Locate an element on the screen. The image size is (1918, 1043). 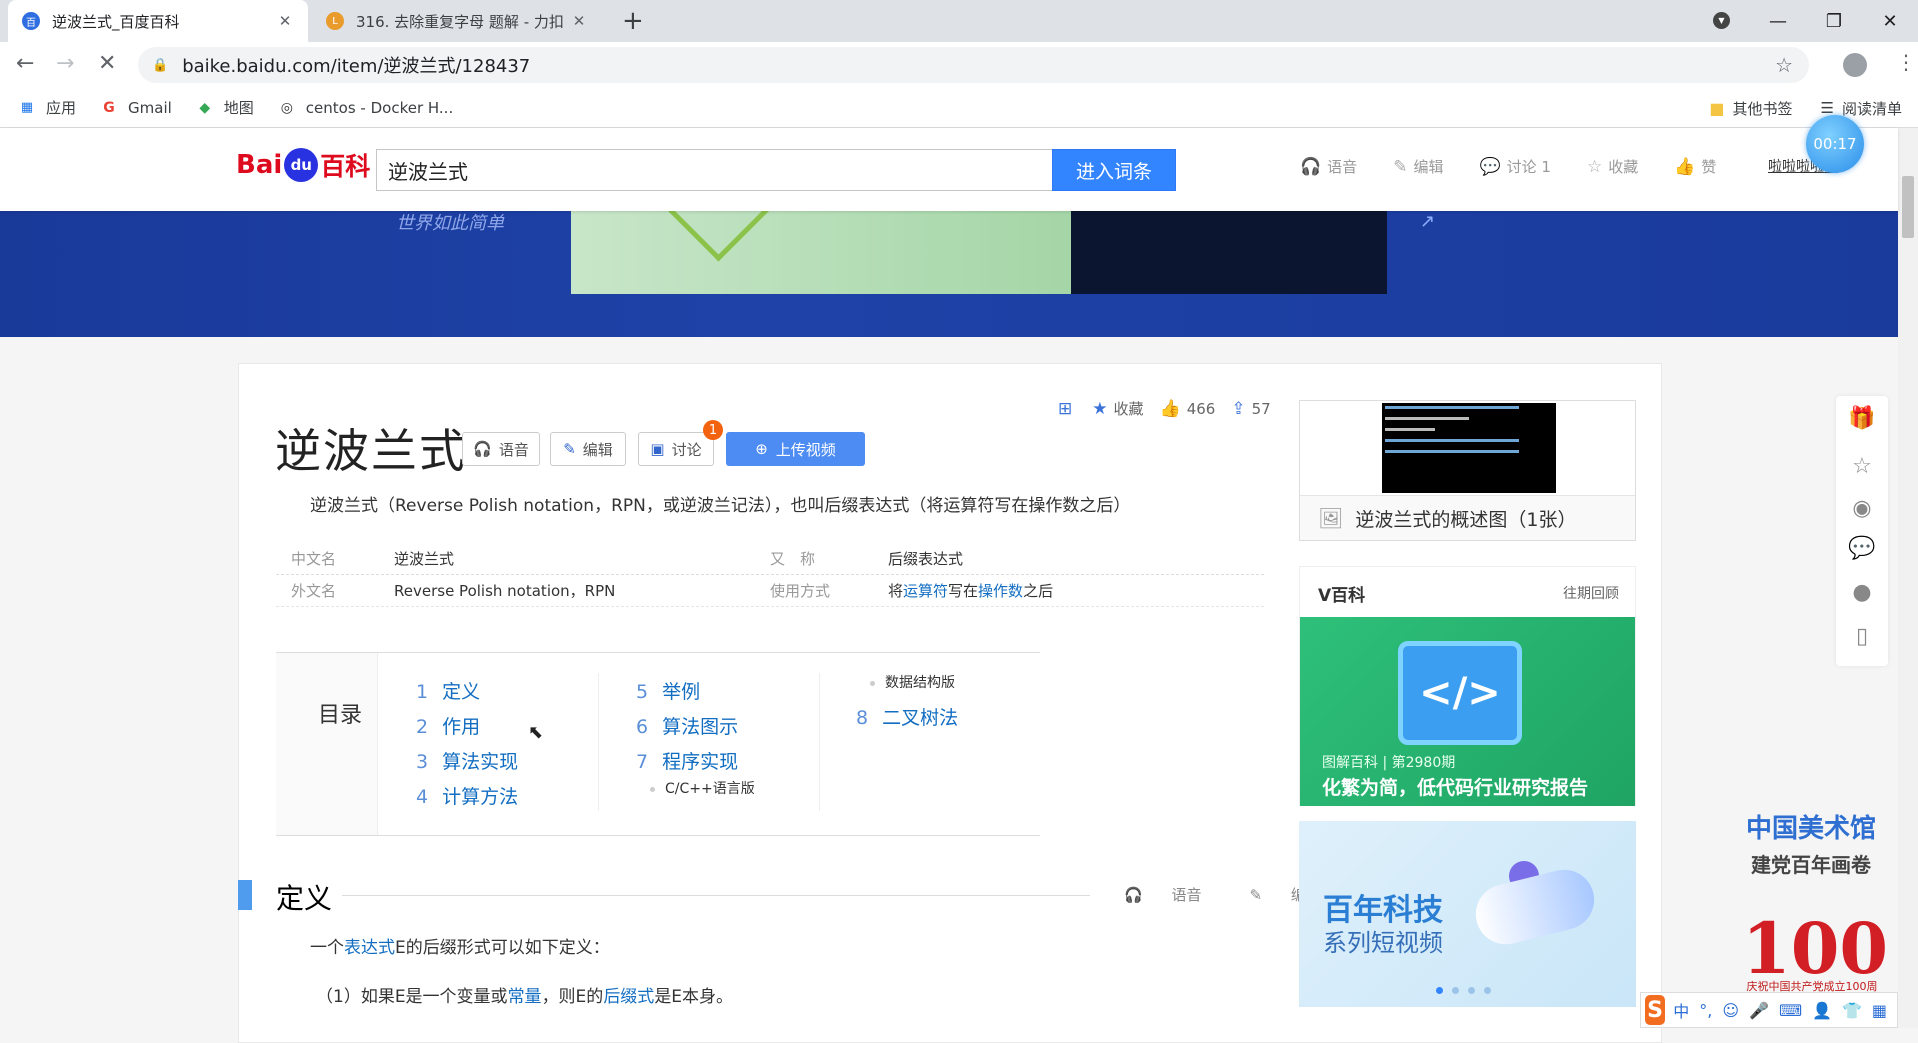
discuss-button: ▣ 讨论 is located at coordinates (676, 449).